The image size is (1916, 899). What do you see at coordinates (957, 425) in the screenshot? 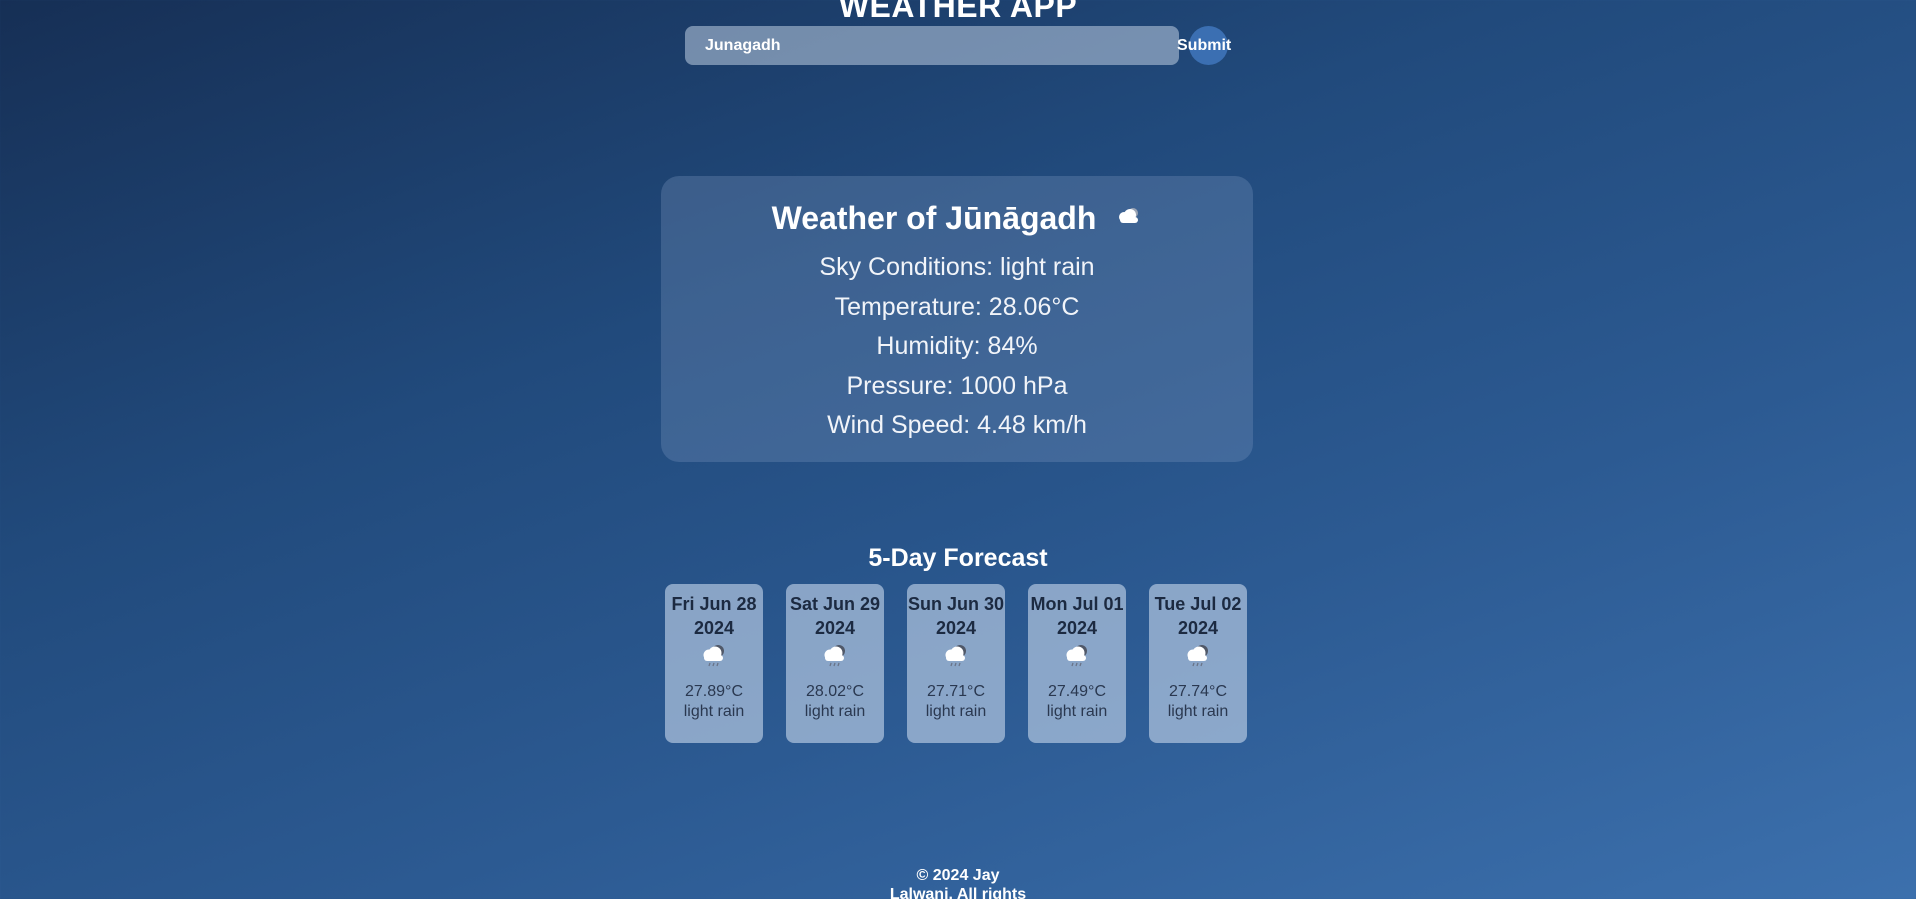
I see `wind-speed: Wind Speed: 4.48 km/h` at bounding box center [957, 425].